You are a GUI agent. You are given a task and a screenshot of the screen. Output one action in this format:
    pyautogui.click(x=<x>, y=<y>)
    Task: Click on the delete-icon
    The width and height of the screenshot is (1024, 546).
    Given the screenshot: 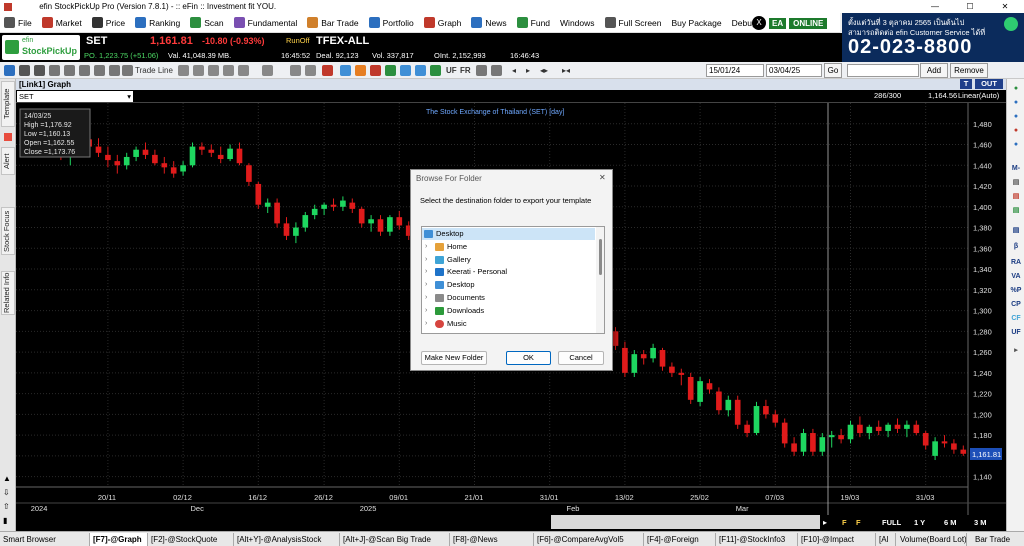 What is the action you would take?
    pyautogui.click(x=327, y=70)
    